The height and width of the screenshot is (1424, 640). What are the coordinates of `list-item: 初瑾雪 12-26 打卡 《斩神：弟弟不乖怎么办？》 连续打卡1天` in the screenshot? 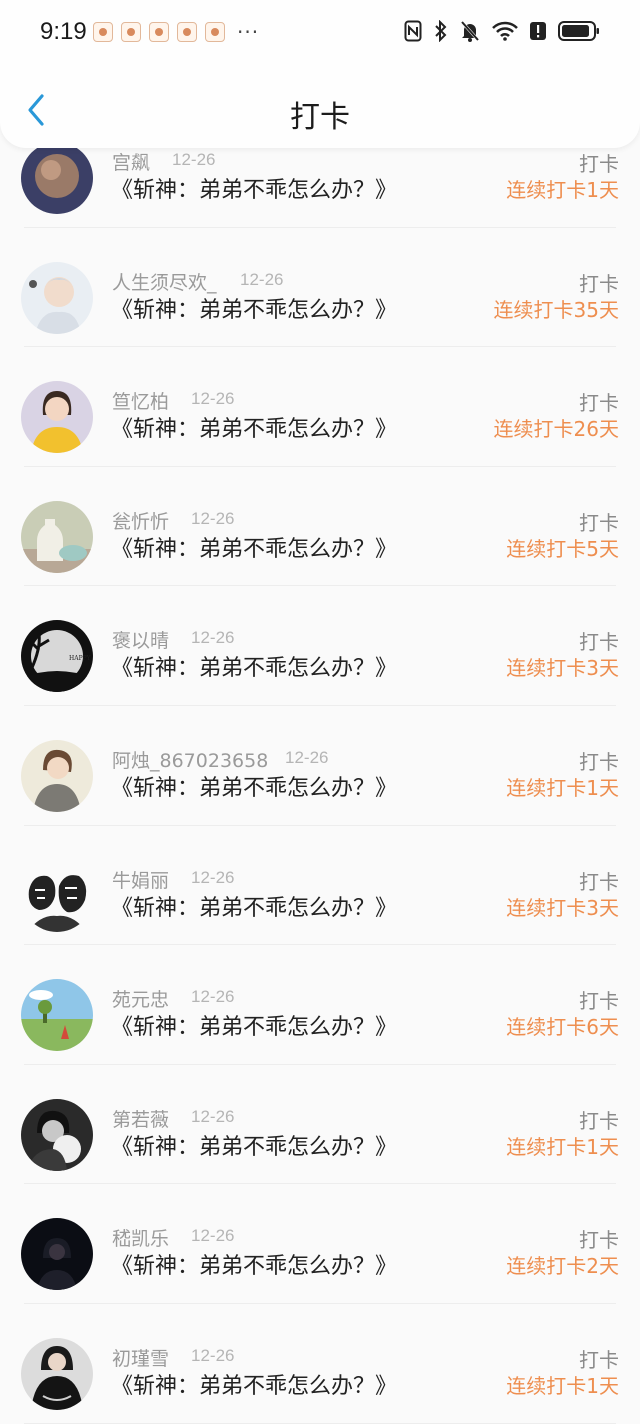 It's located at (320, 1364).